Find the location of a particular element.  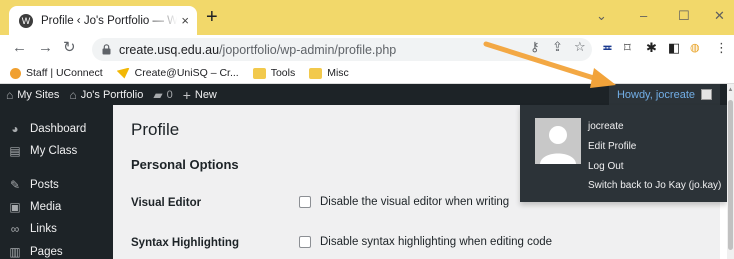

media-icon: ▣ is located at coordinates (15, 207).